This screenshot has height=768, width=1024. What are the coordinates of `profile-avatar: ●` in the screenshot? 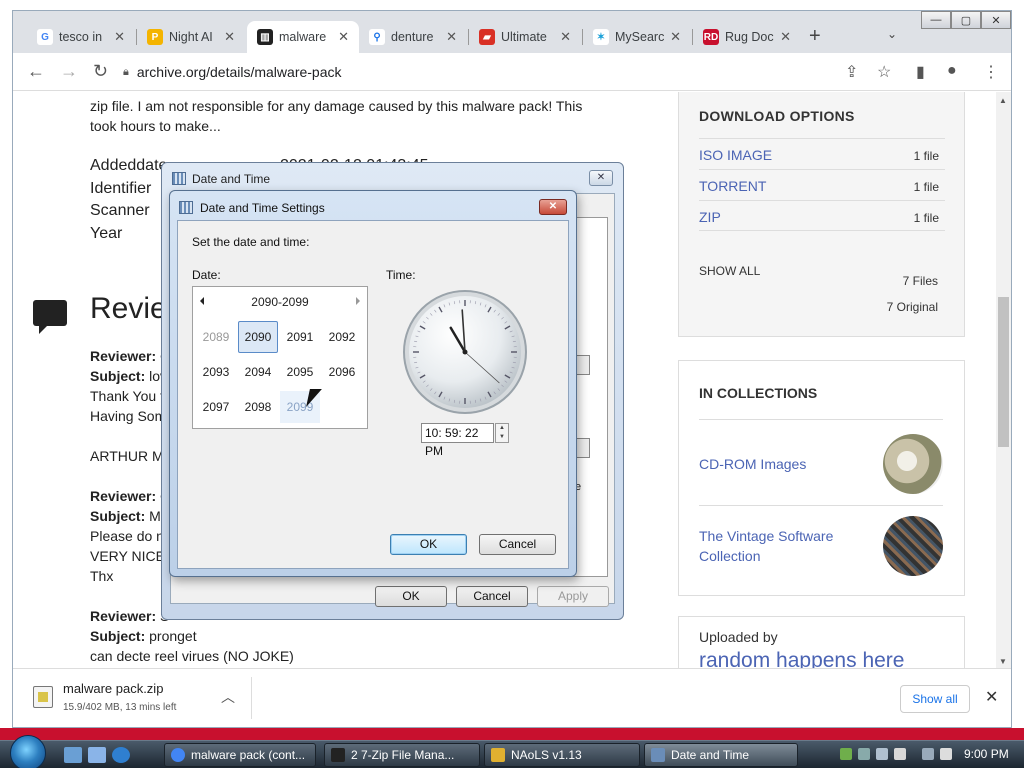 It's located at (952, 71).